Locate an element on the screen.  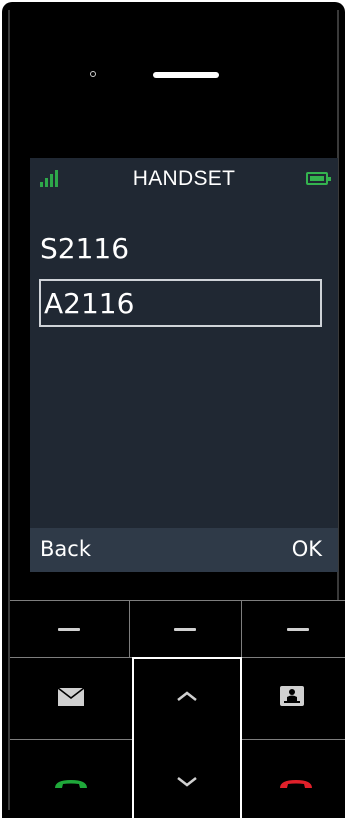
chevron-down-icon is located at coordinates (187, 782).